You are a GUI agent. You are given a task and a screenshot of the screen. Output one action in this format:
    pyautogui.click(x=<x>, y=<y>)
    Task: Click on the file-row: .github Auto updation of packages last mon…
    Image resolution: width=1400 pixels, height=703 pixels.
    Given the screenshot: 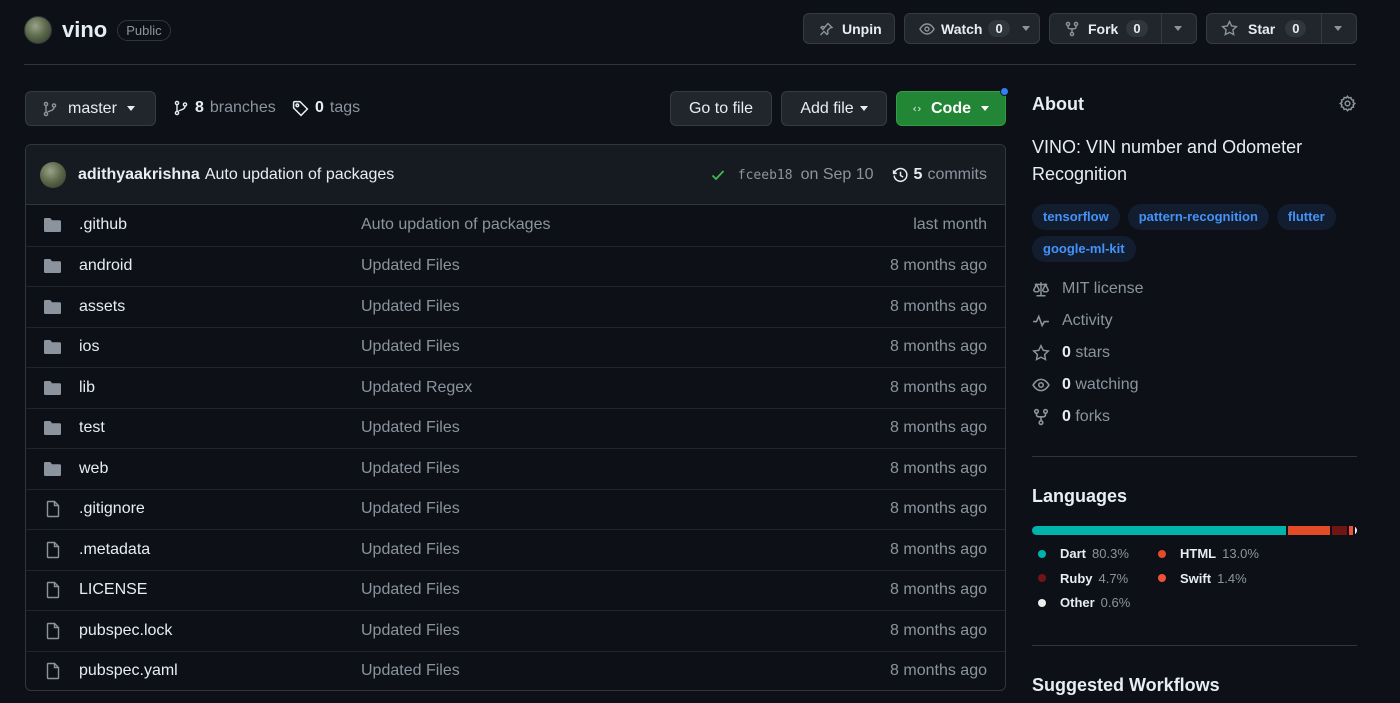 What is the action you would take?
    pyautogui.click(x=515, y=225)
    